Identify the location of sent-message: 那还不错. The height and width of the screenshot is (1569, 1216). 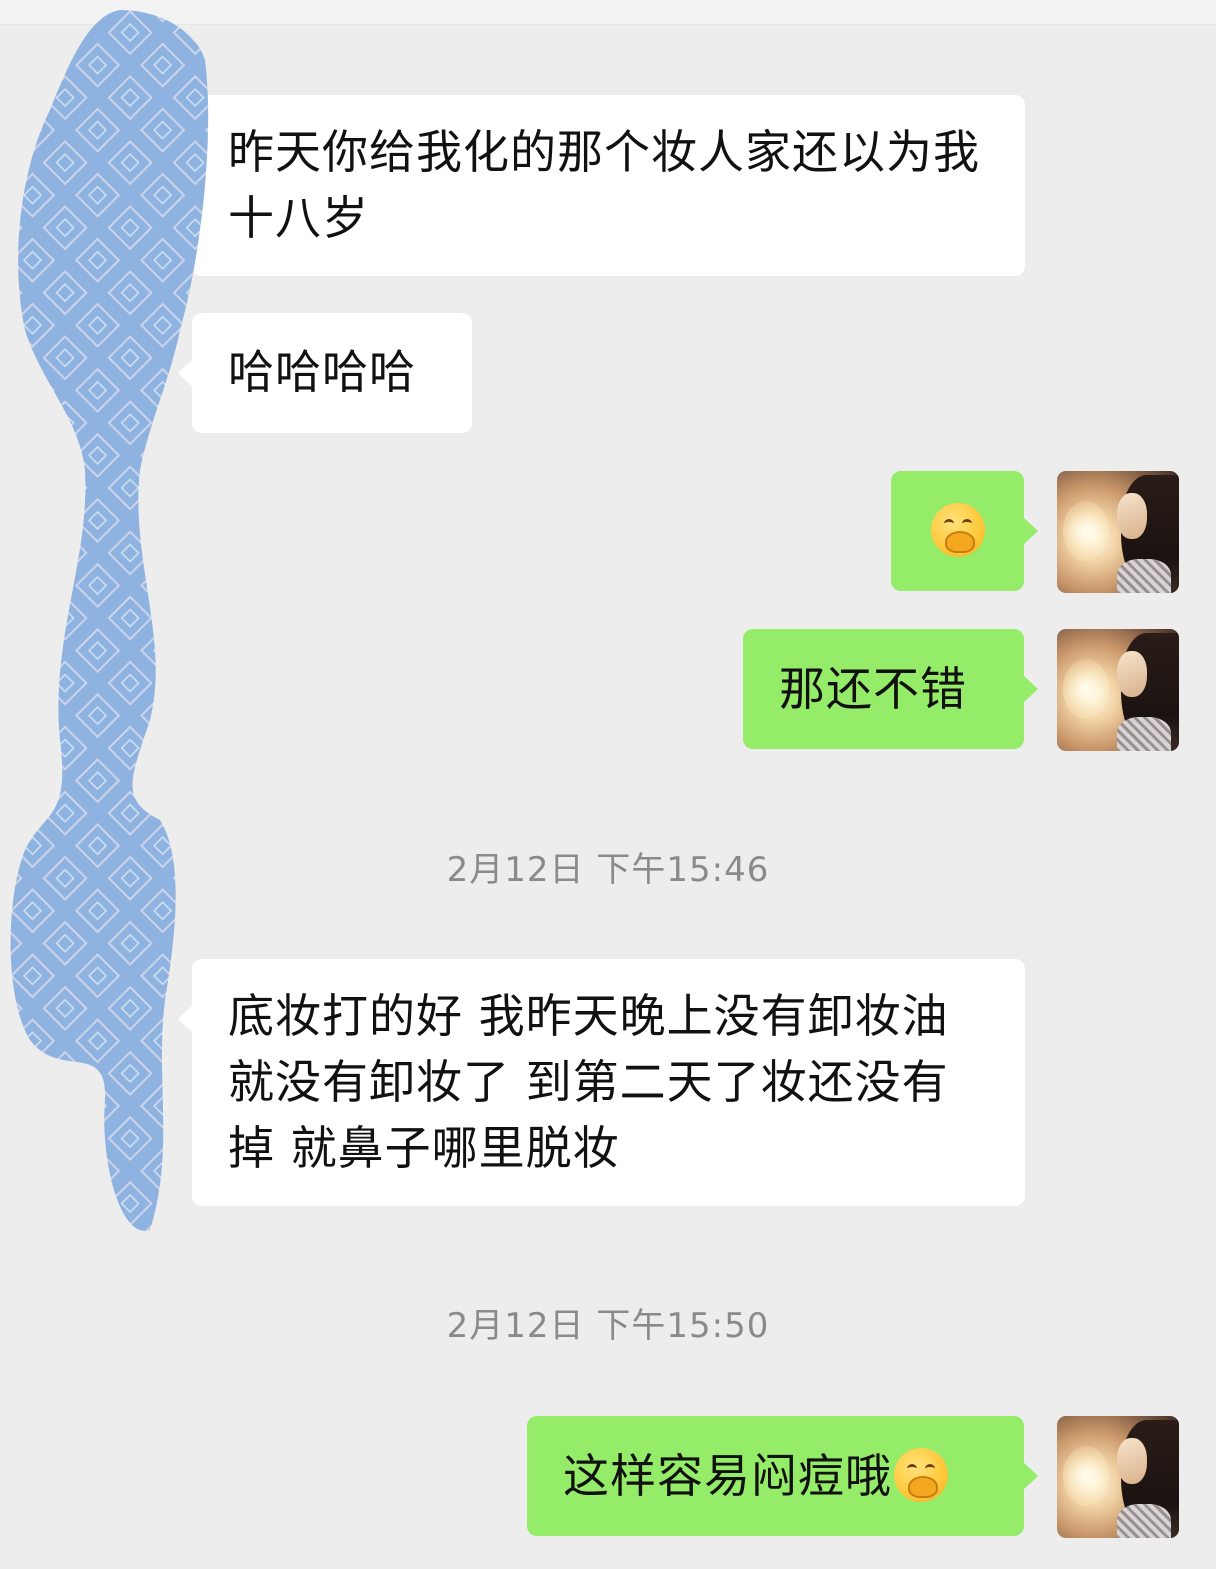
(890, 689).